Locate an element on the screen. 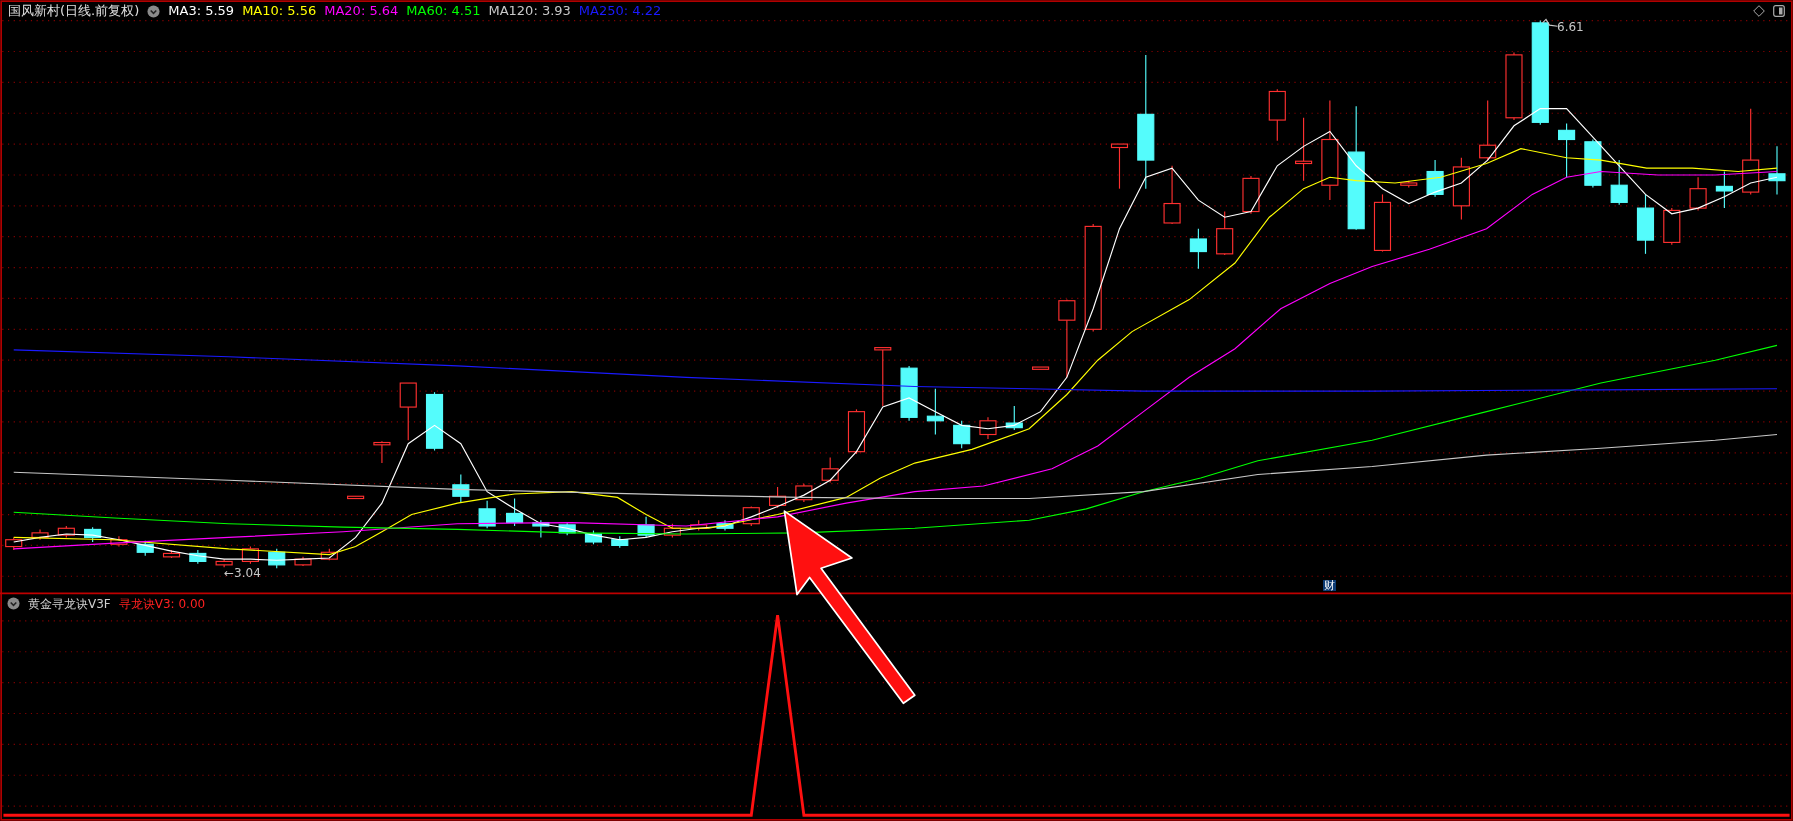 This screenshot has width=1793, height=821. indicator-value: MA3: 5.59 is located at coordinates (201, 11).